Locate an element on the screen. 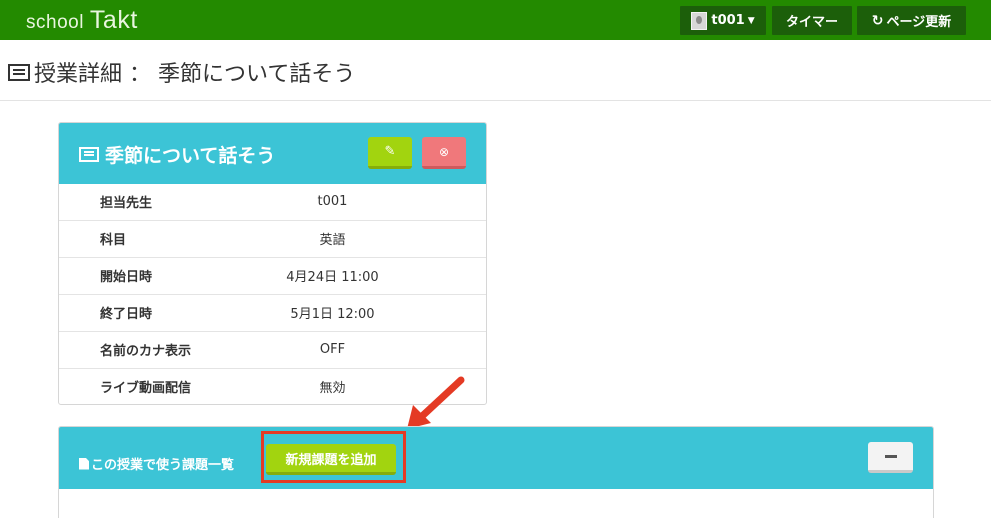 This screenshot has width=991, height=518. row-key: ライブ動画配信 is located at coordinates (146, 389).